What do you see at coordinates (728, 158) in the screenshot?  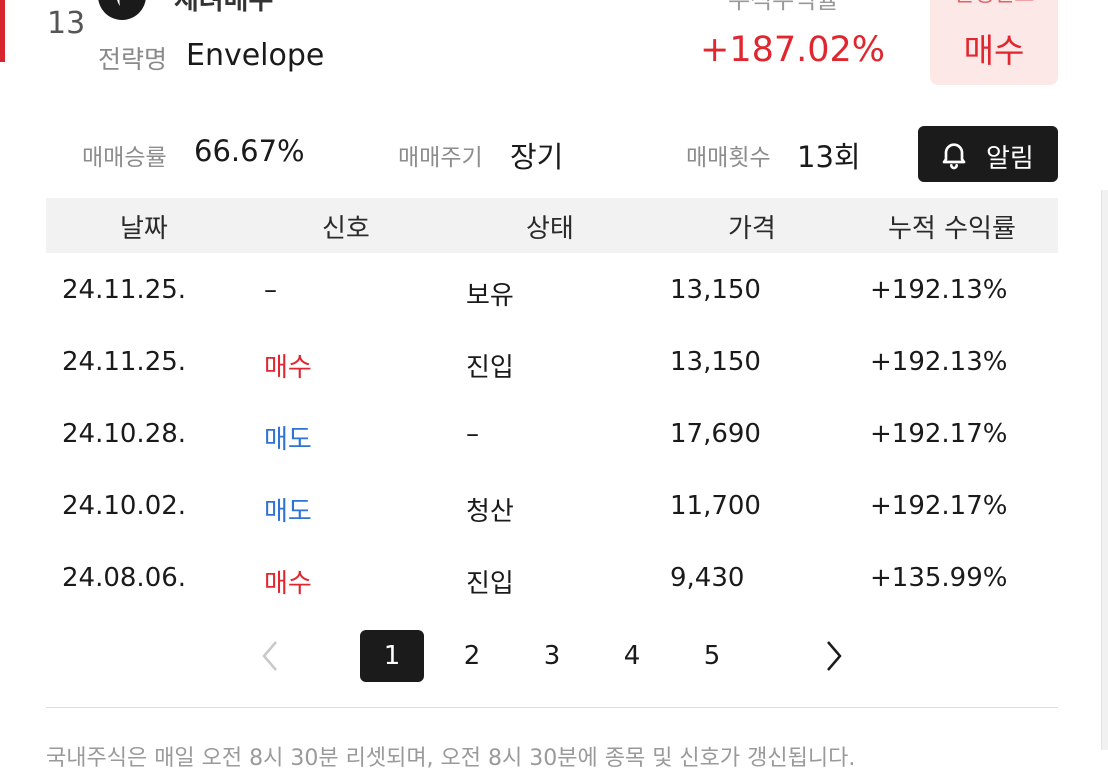 I see `trade-count-label: 매매횟수` at bounding box center [728, 158].